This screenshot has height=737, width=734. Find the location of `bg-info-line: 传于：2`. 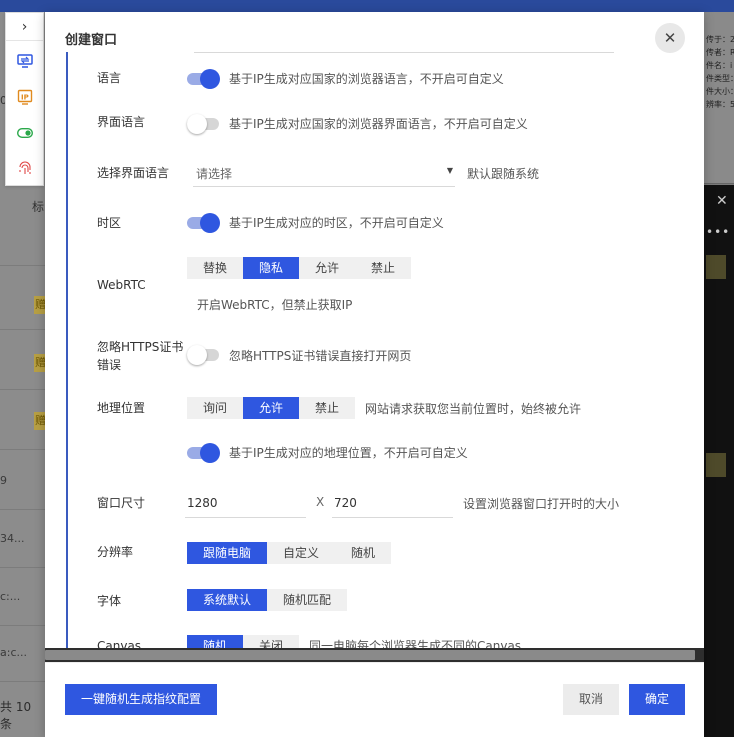

bg-info-line: 传于：2 is located at coordinates (720, 39).